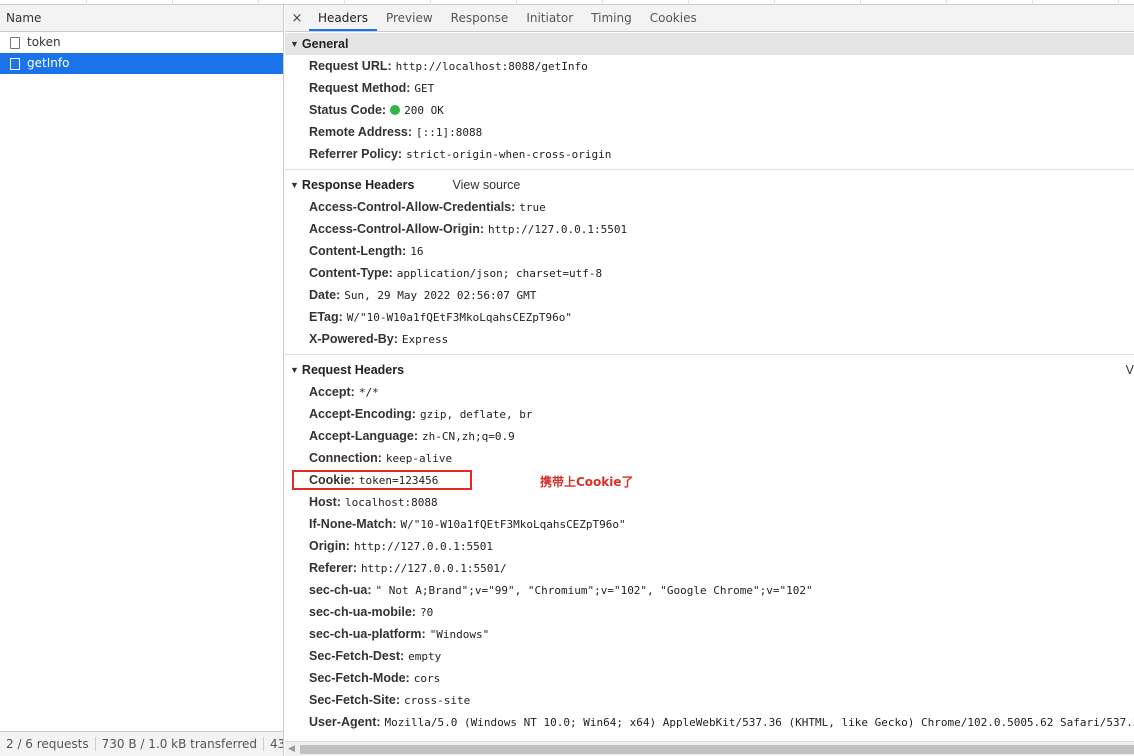 This screenshot has width=1134, height=756. What do you see at coordinates (362, 612) in the screenshot?
I see `header-key: sec-ch-ua-mobile:` at bounding box center [362, 612].